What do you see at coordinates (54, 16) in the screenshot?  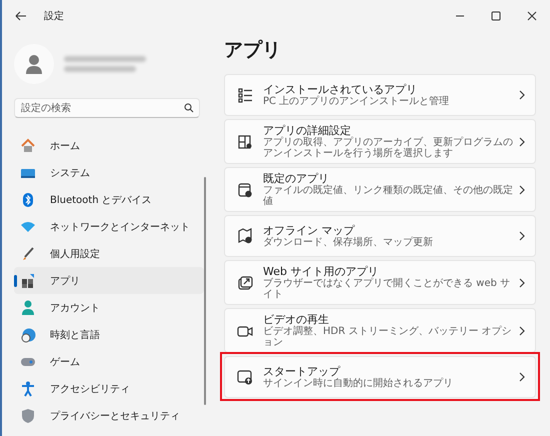 I see `window-title: 設定` at bounding box center [54, 16].